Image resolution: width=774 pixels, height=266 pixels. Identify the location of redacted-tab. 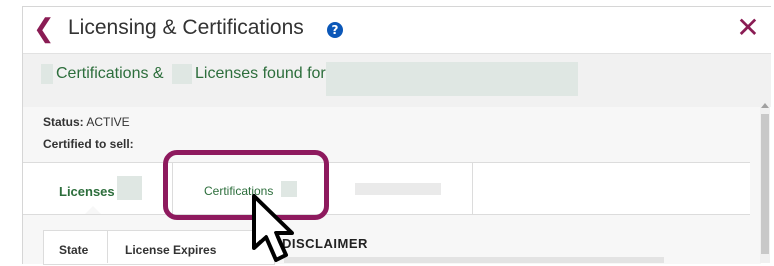
(398, 189).